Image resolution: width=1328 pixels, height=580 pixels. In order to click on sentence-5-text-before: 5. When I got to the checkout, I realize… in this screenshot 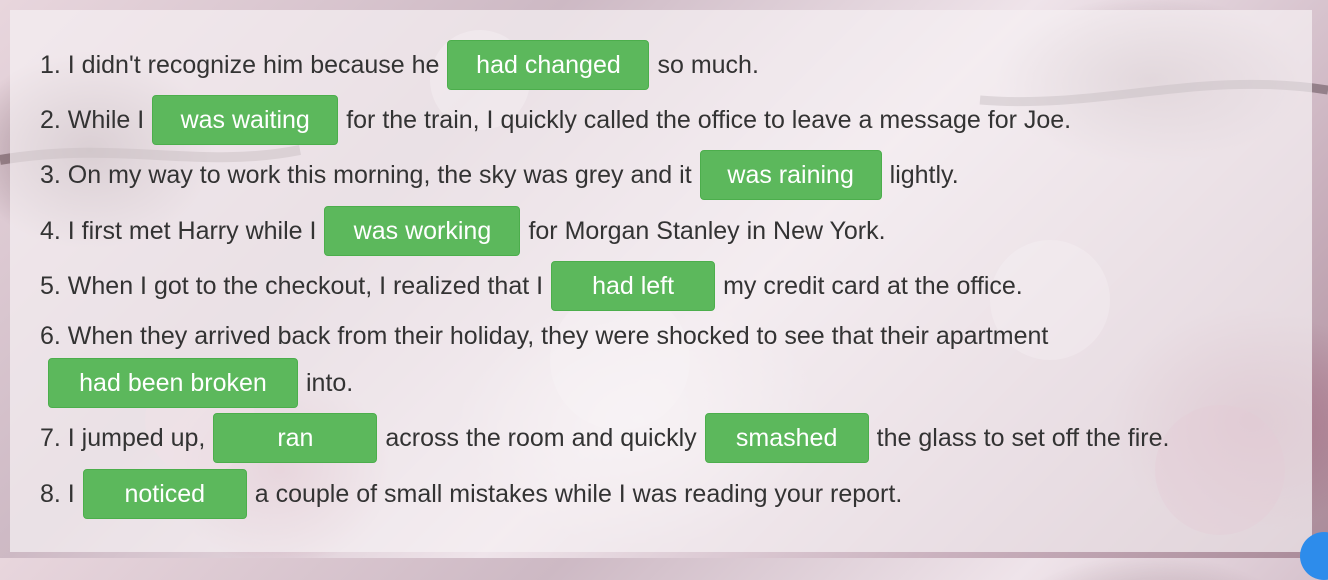, I will do `click(292, 285)`.